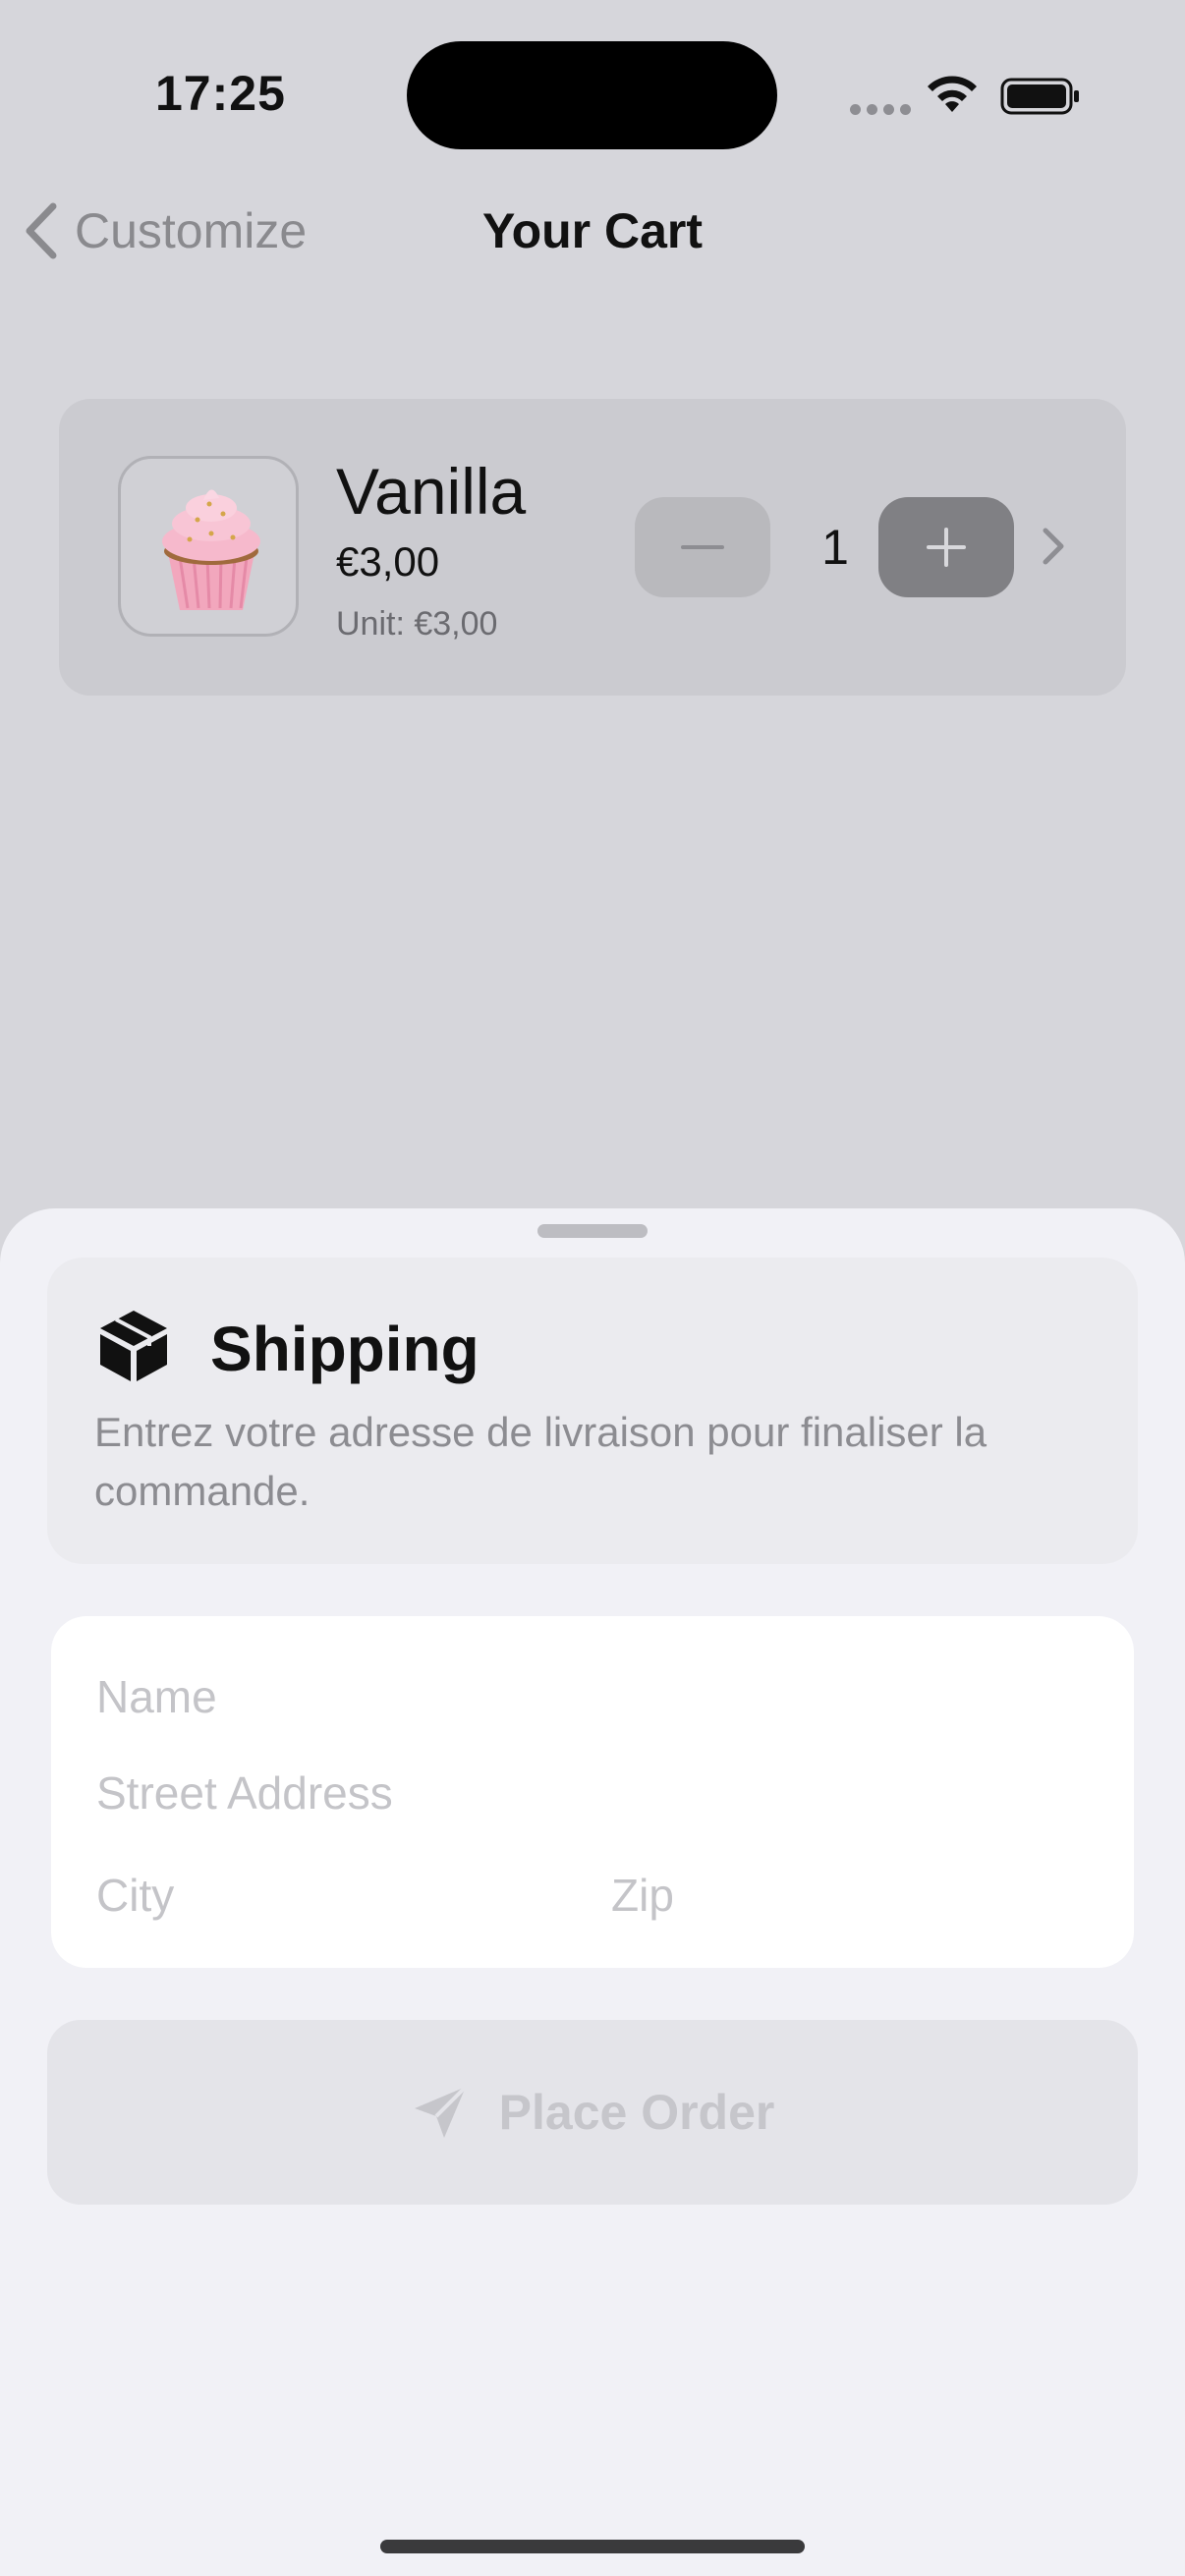 Image resolution: width=1185 pixels, height=2576 pixels. Describe the element at coordinates (847, 1895) in the screenshot. I see `zip-field` at that location.